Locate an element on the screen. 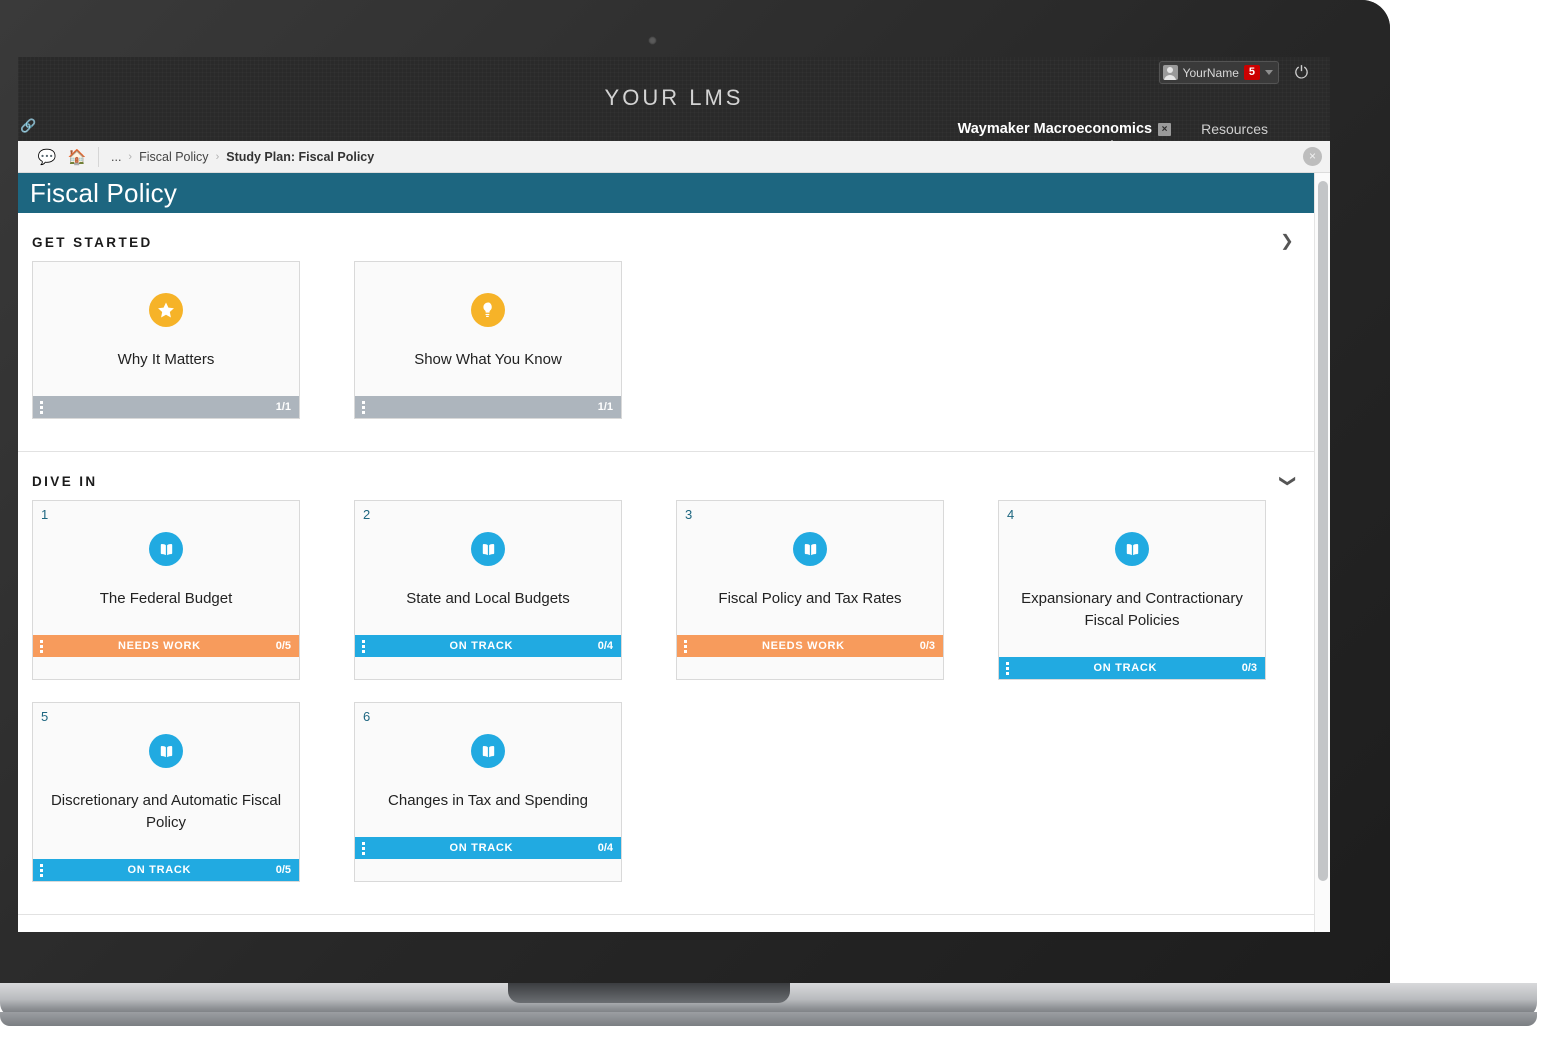 The image size is (1560, 1052). card-title: State and Local Budgets is located at coordinates (488, 598).